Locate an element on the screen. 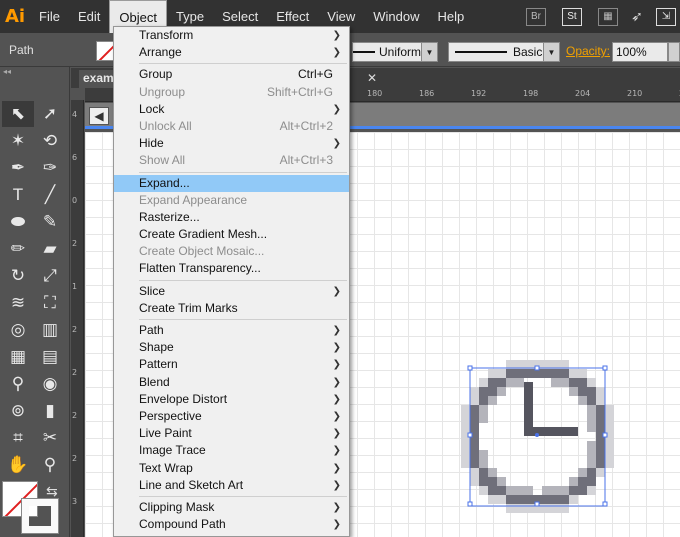 This screenshot has width=680, height=537. stock-icon: St is located at coordinates (572, 16).